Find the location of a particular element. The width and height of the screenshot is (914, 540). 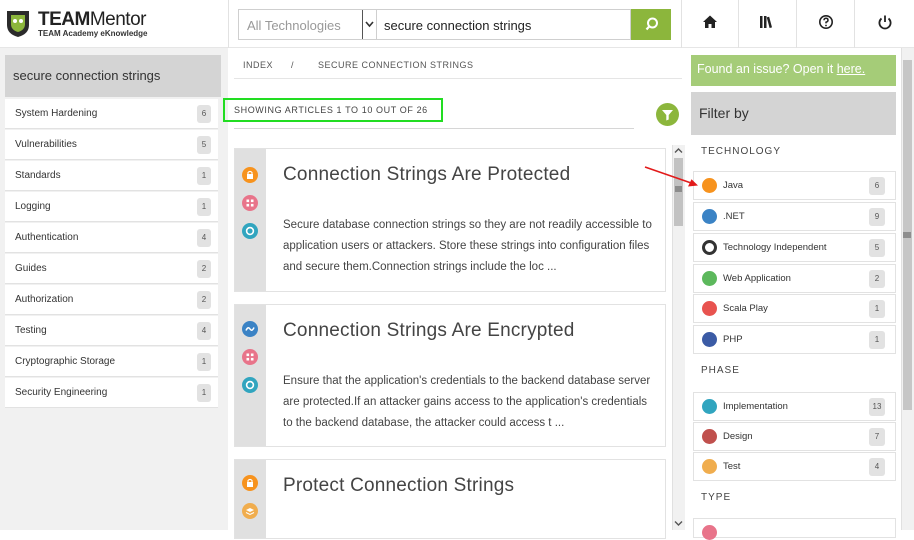

phase-filter-item: Test 4 is located at coordinates (794, 466).